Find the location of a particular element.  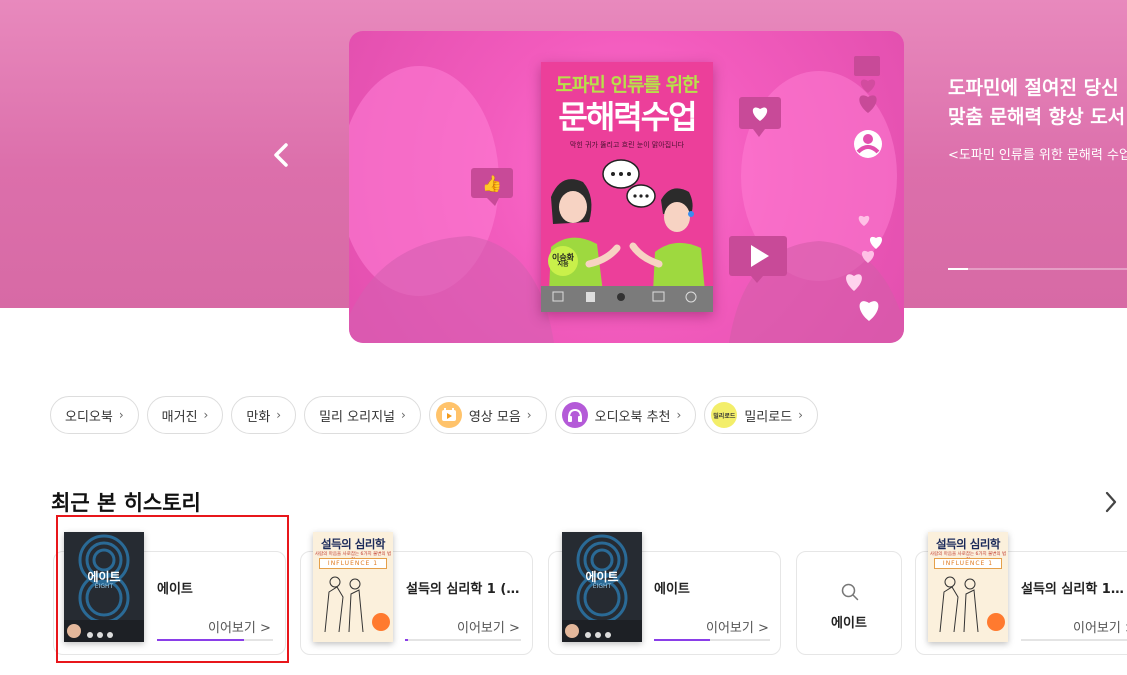

chip-magazine: 매거진 › is located at coordinates (185, 415).